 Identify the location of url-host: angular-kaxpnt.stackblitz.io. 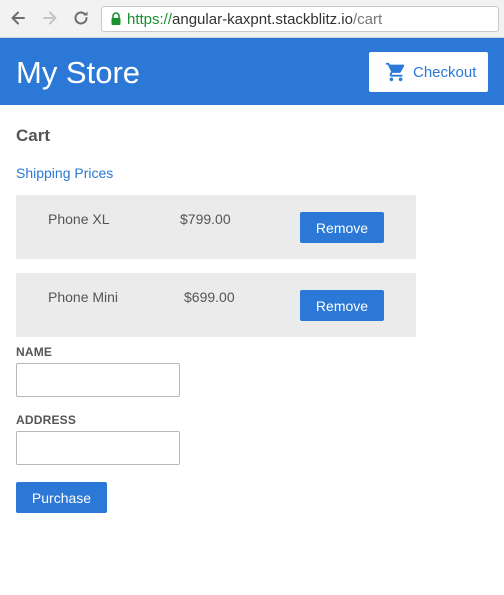
(262, 19).